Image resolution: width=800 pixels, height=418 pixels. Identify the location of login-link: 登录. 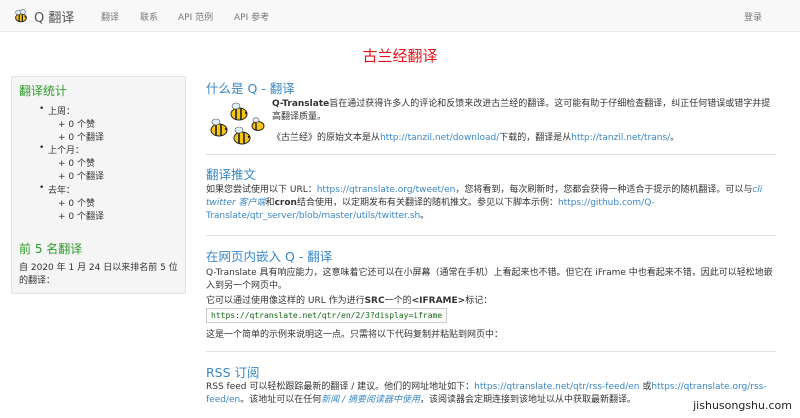
(753, 16).